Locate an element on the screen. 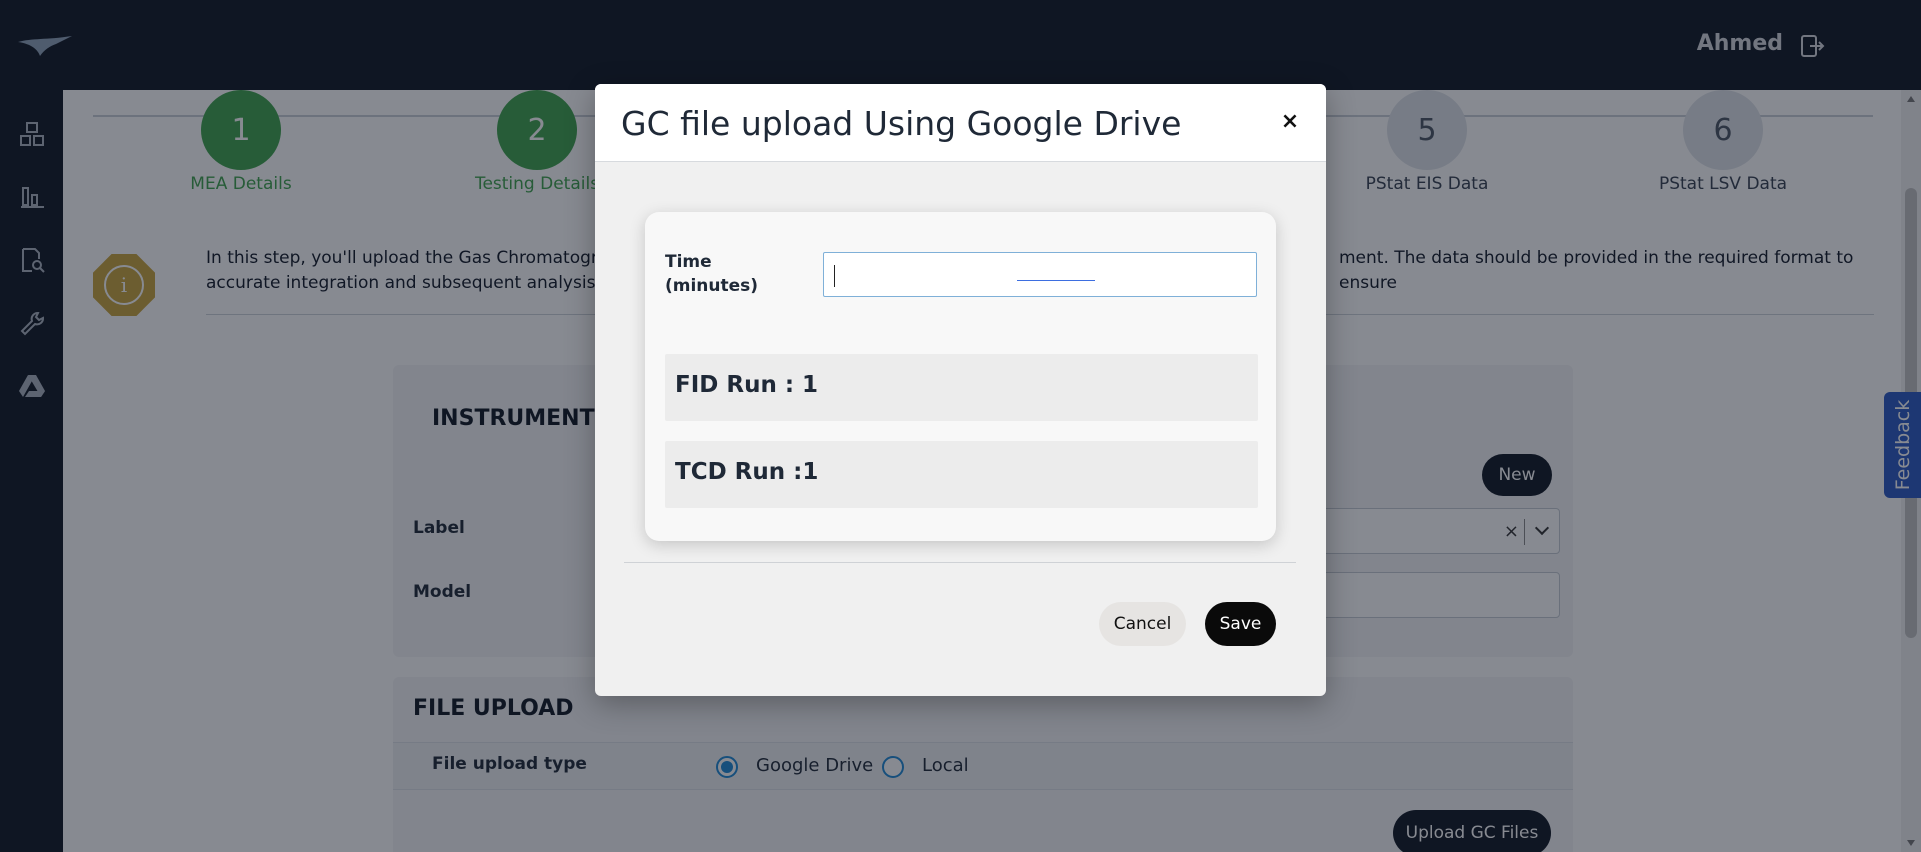 This screenshot has height=852, width=1921. gc-run-card: Time (minutes) FID Run : 1 TCD Run :1 is located at coordinates (960, 376).